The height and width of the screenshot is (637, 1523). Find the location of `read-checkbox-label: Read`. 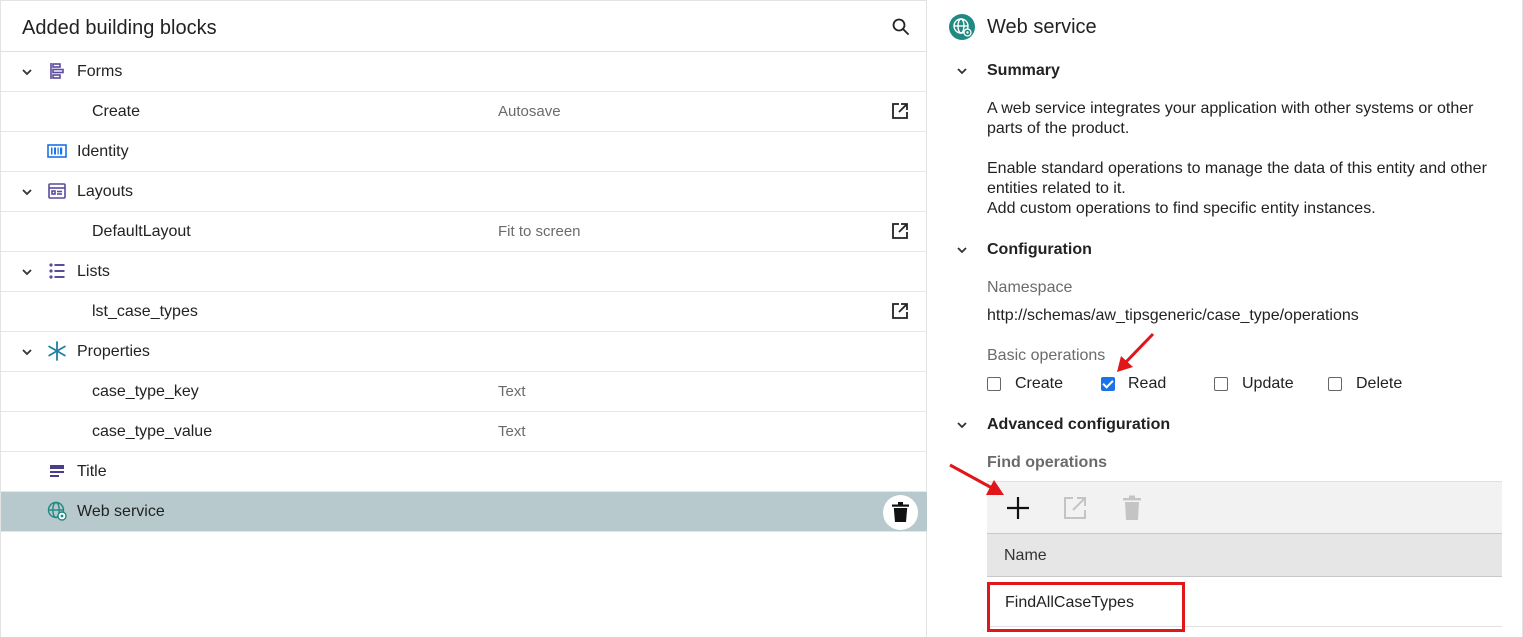

read-checkbox-label: Read is located at coordinates (1147, 384).